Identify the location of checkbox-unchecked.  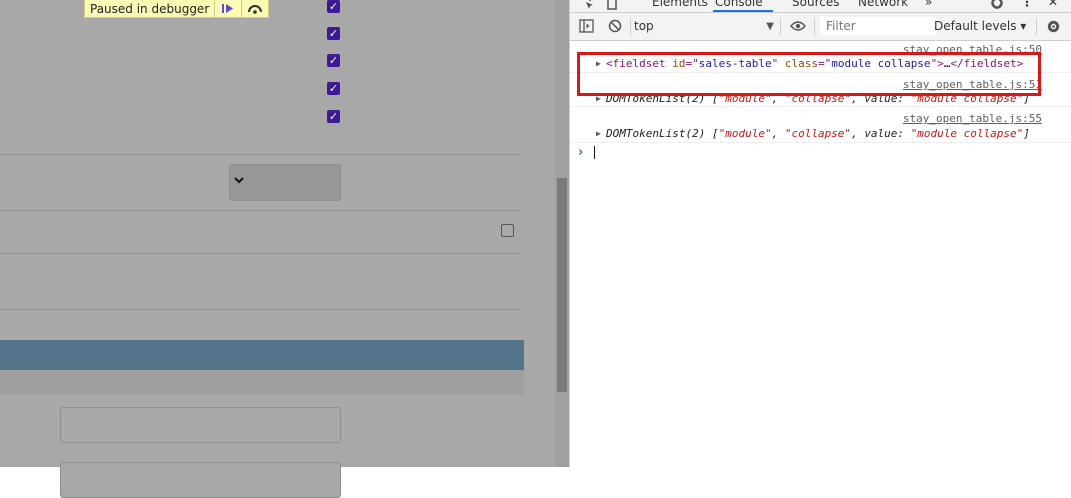
(507, 230).